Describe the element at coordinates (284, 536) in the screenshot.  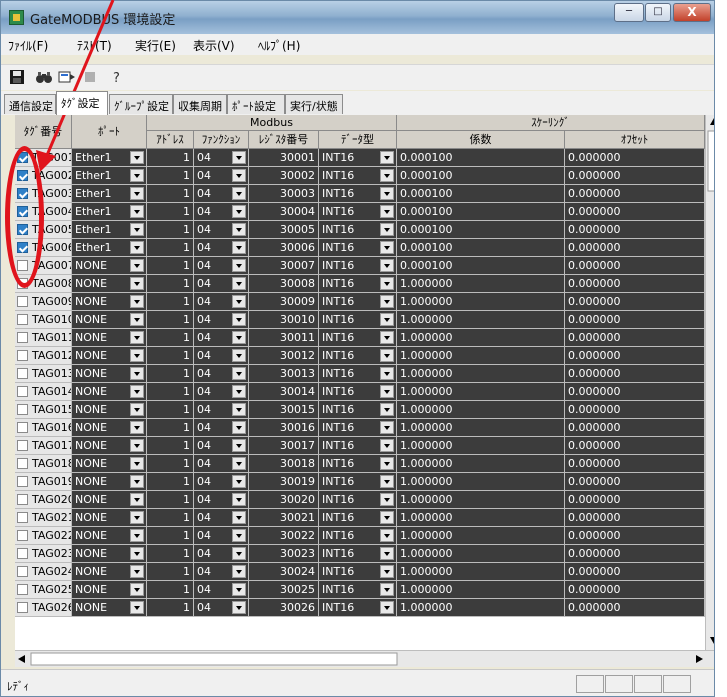
I see `cell-register: 30022` at that location.